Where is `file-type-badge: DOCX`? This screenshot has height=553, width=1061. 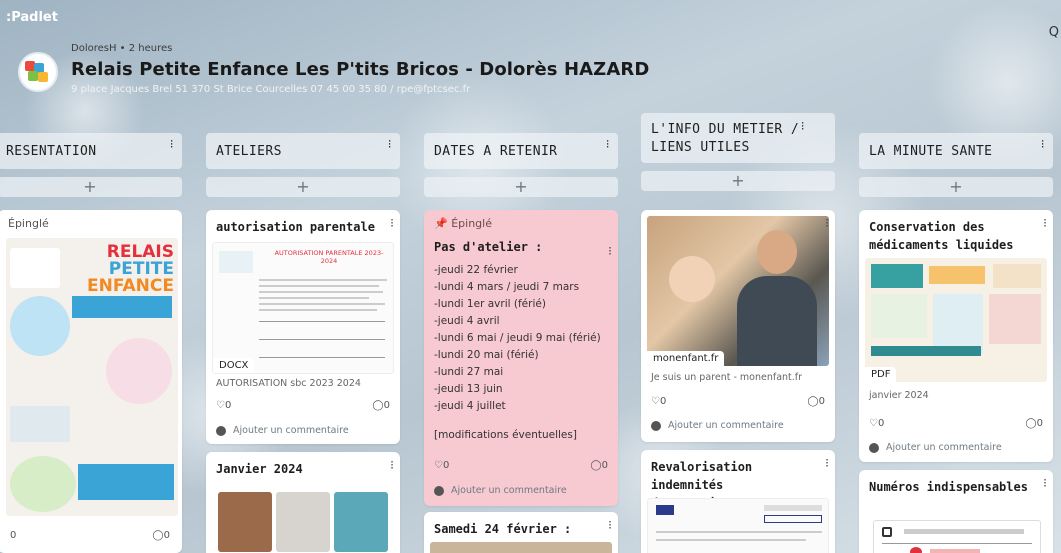 file-type-badge: DOCX is located at coordinates (234, 365).